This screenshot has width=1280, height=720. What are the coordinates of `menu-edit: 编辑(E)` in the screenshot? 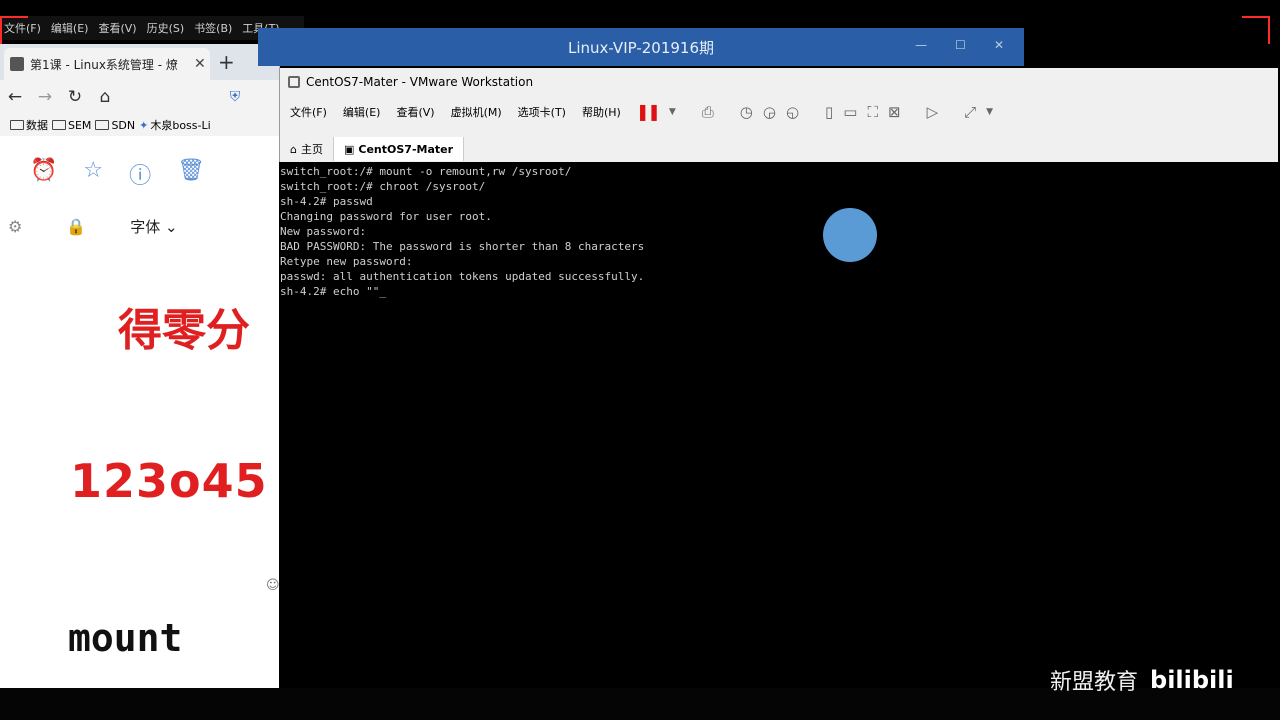 It's located at (362, 112).